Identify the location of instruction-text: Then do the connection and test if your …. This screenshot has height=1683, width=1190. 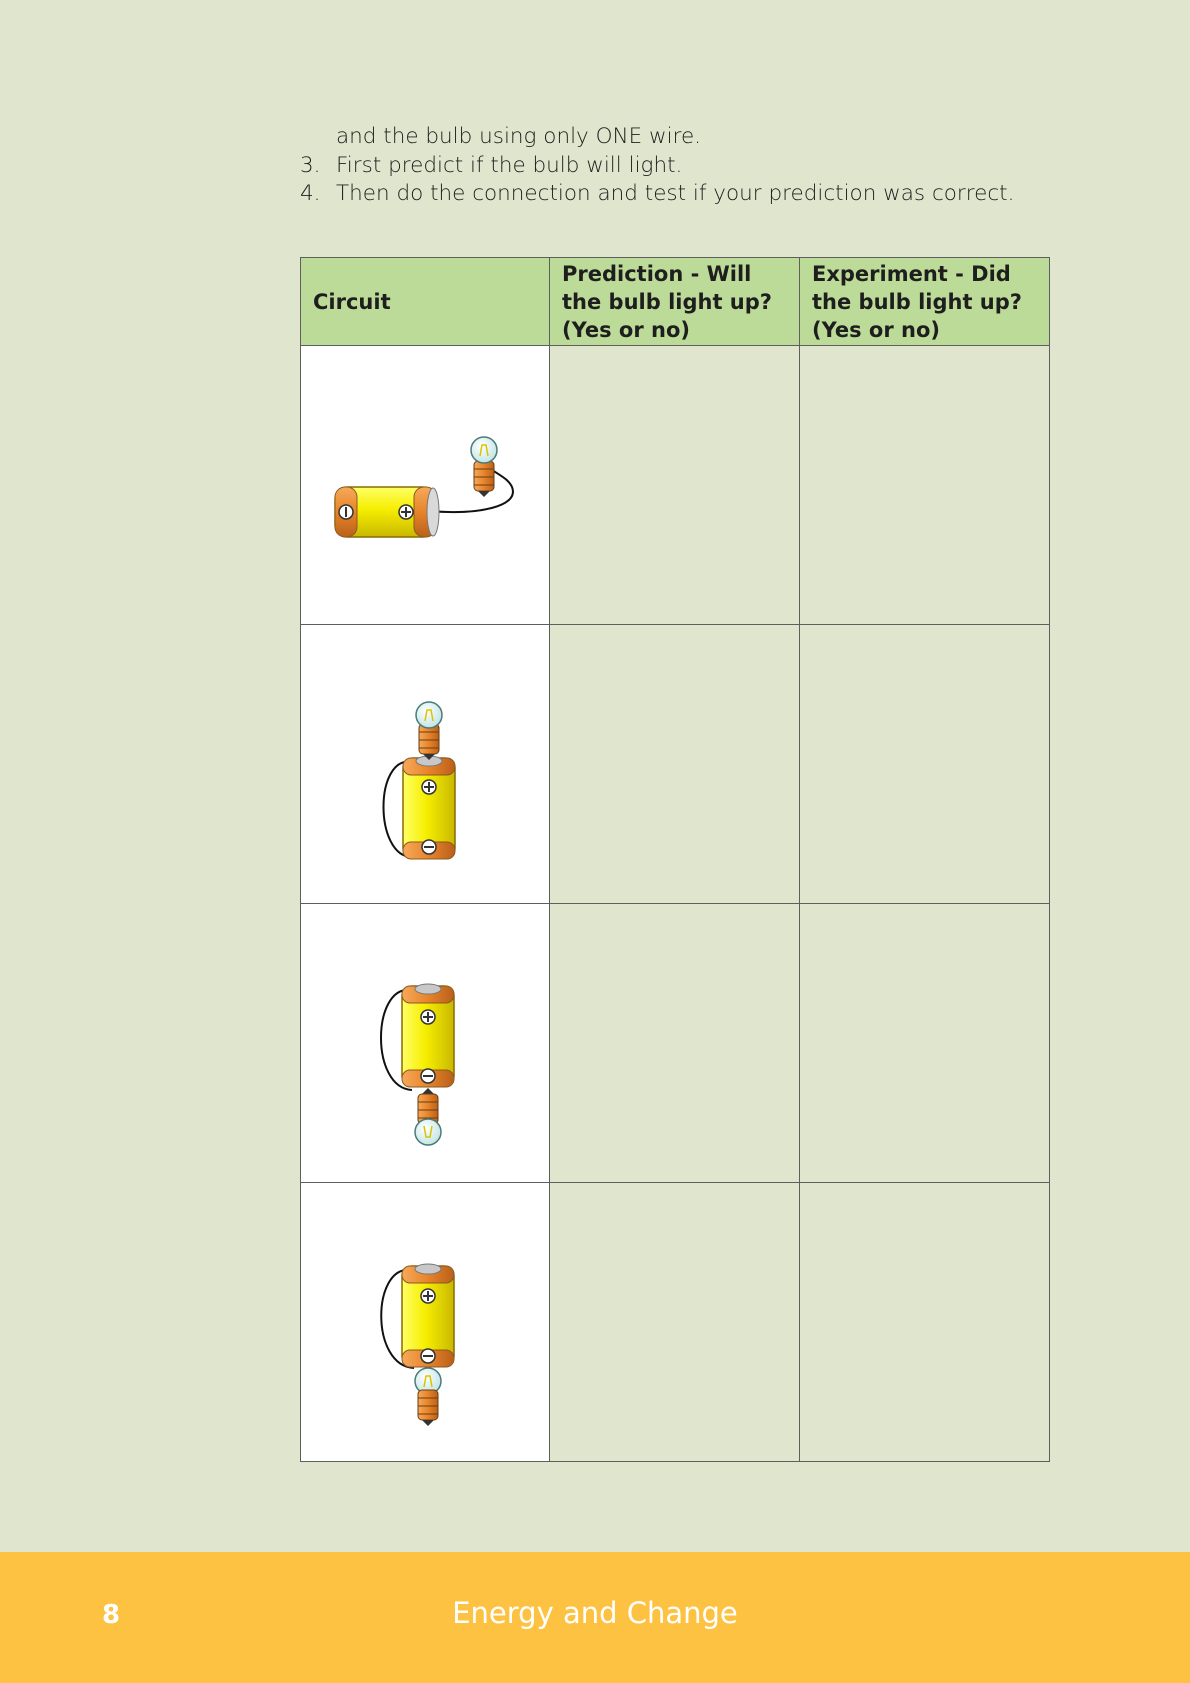
(675, 194).